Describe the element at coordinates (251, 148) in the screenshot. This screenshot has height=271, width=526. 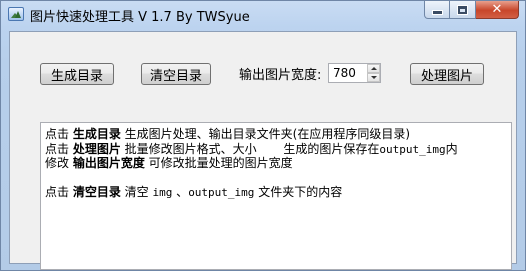
I see `info-line-process: 点击 处理图片 批量修改图片格式、大小 生成的图片保存在output_img内` at that location.